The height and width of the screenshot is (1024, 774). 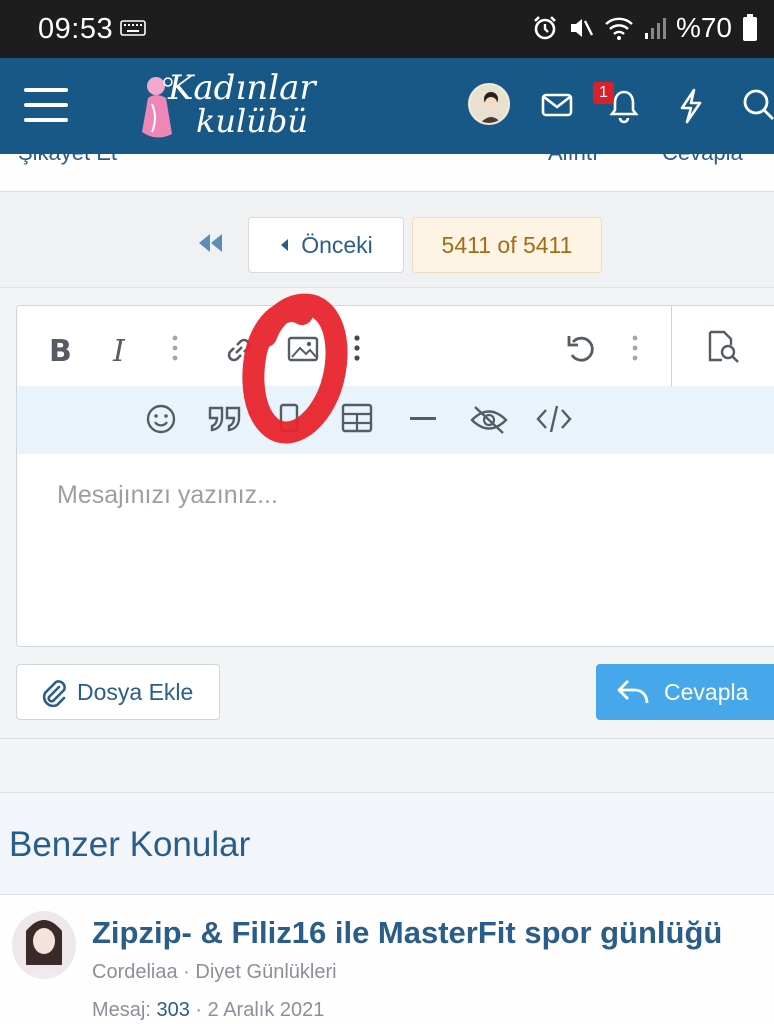 I want to click on smiley-icon, so click(x=161, y=419).